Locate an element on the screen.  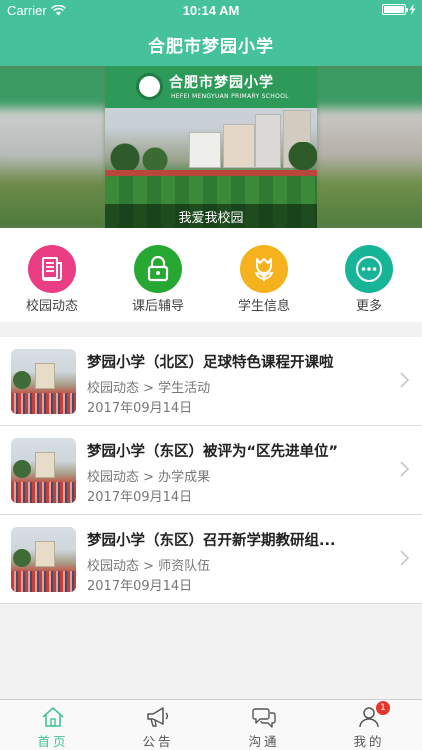
tab-chat: 沟通 is located at coordinates (264, 727).